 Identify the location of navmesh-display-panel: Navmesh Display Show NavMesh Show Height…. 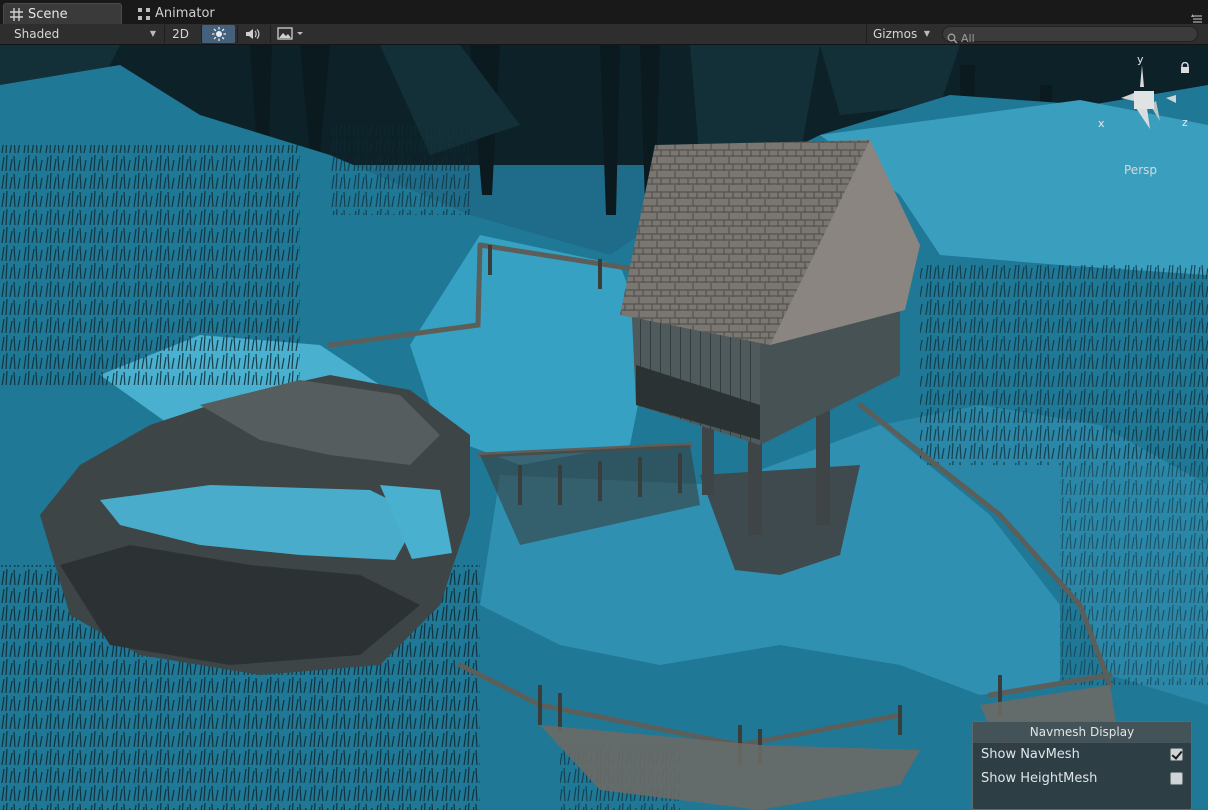
(1082, 765).